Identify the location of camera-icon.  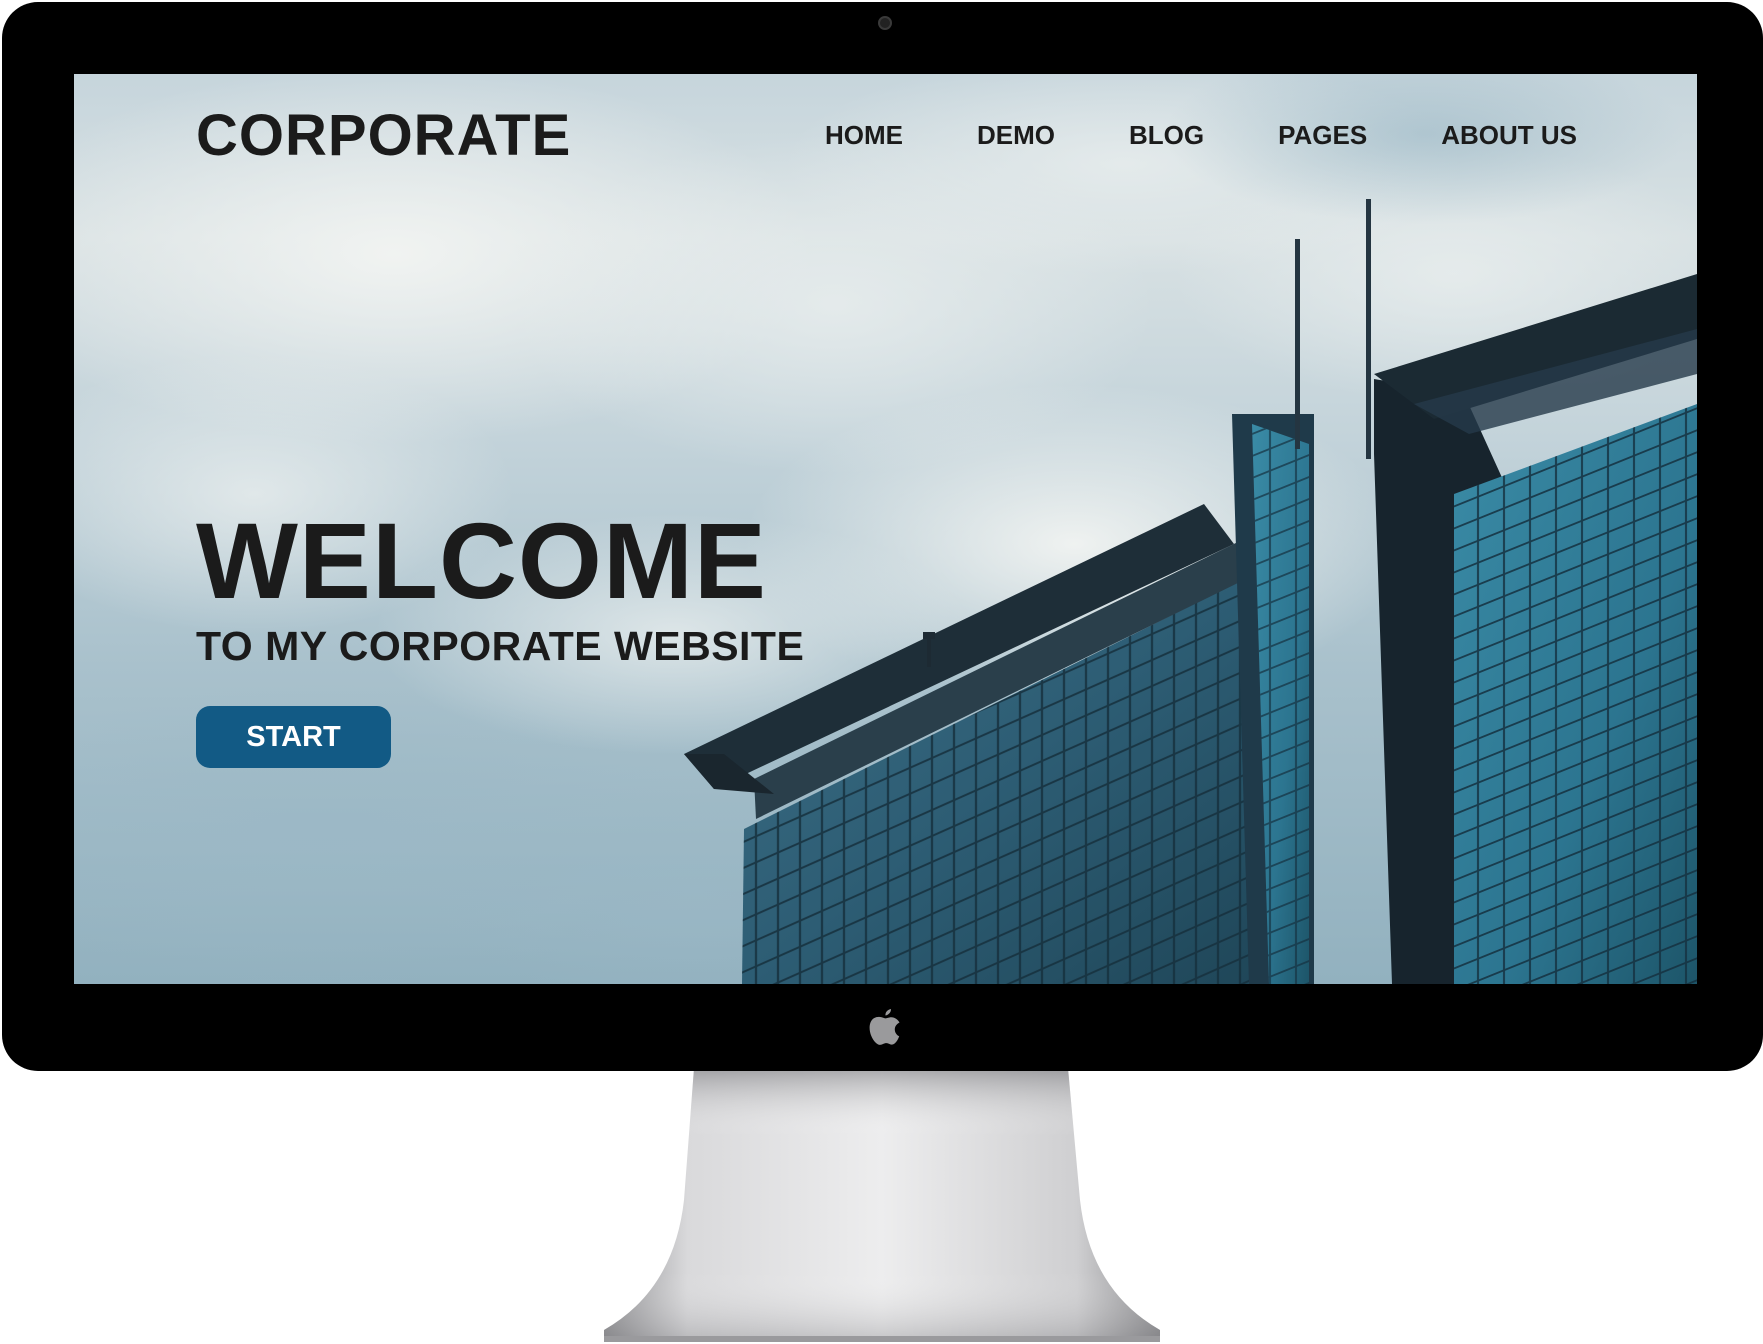
(885, 23).